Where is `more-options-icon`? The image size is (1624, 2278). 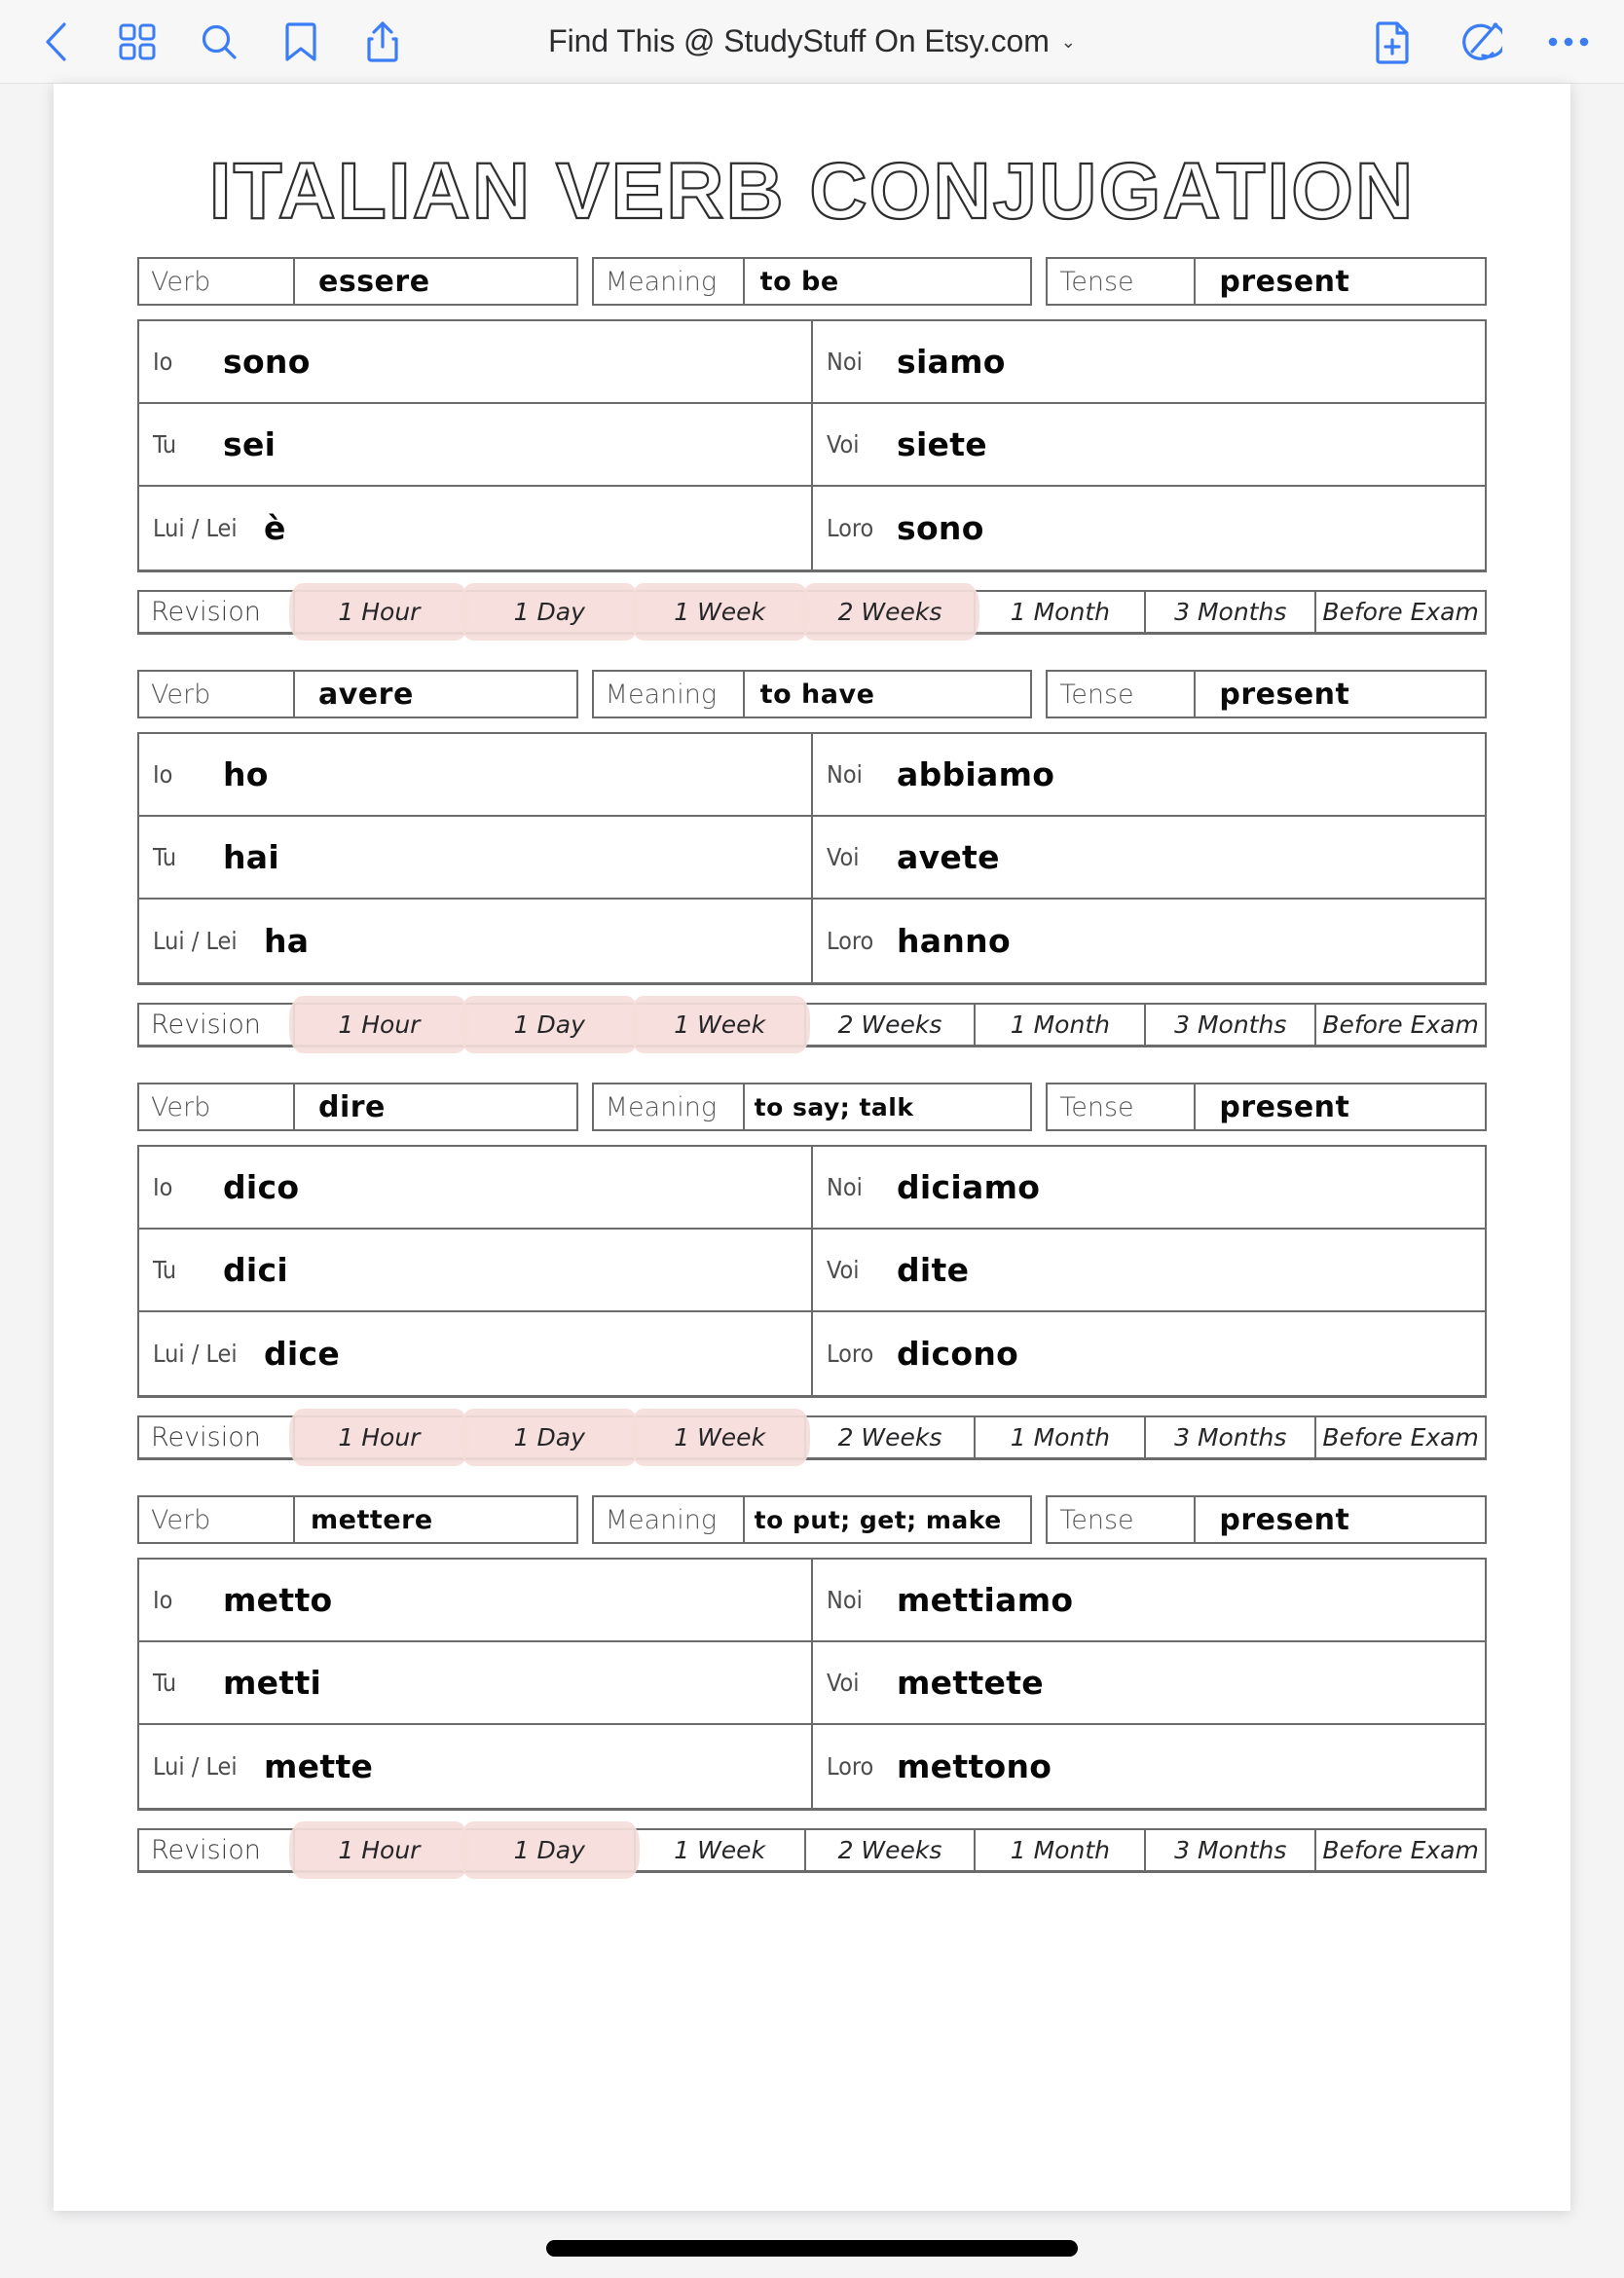 more-options-icon is located at coordinates (1568, 41).